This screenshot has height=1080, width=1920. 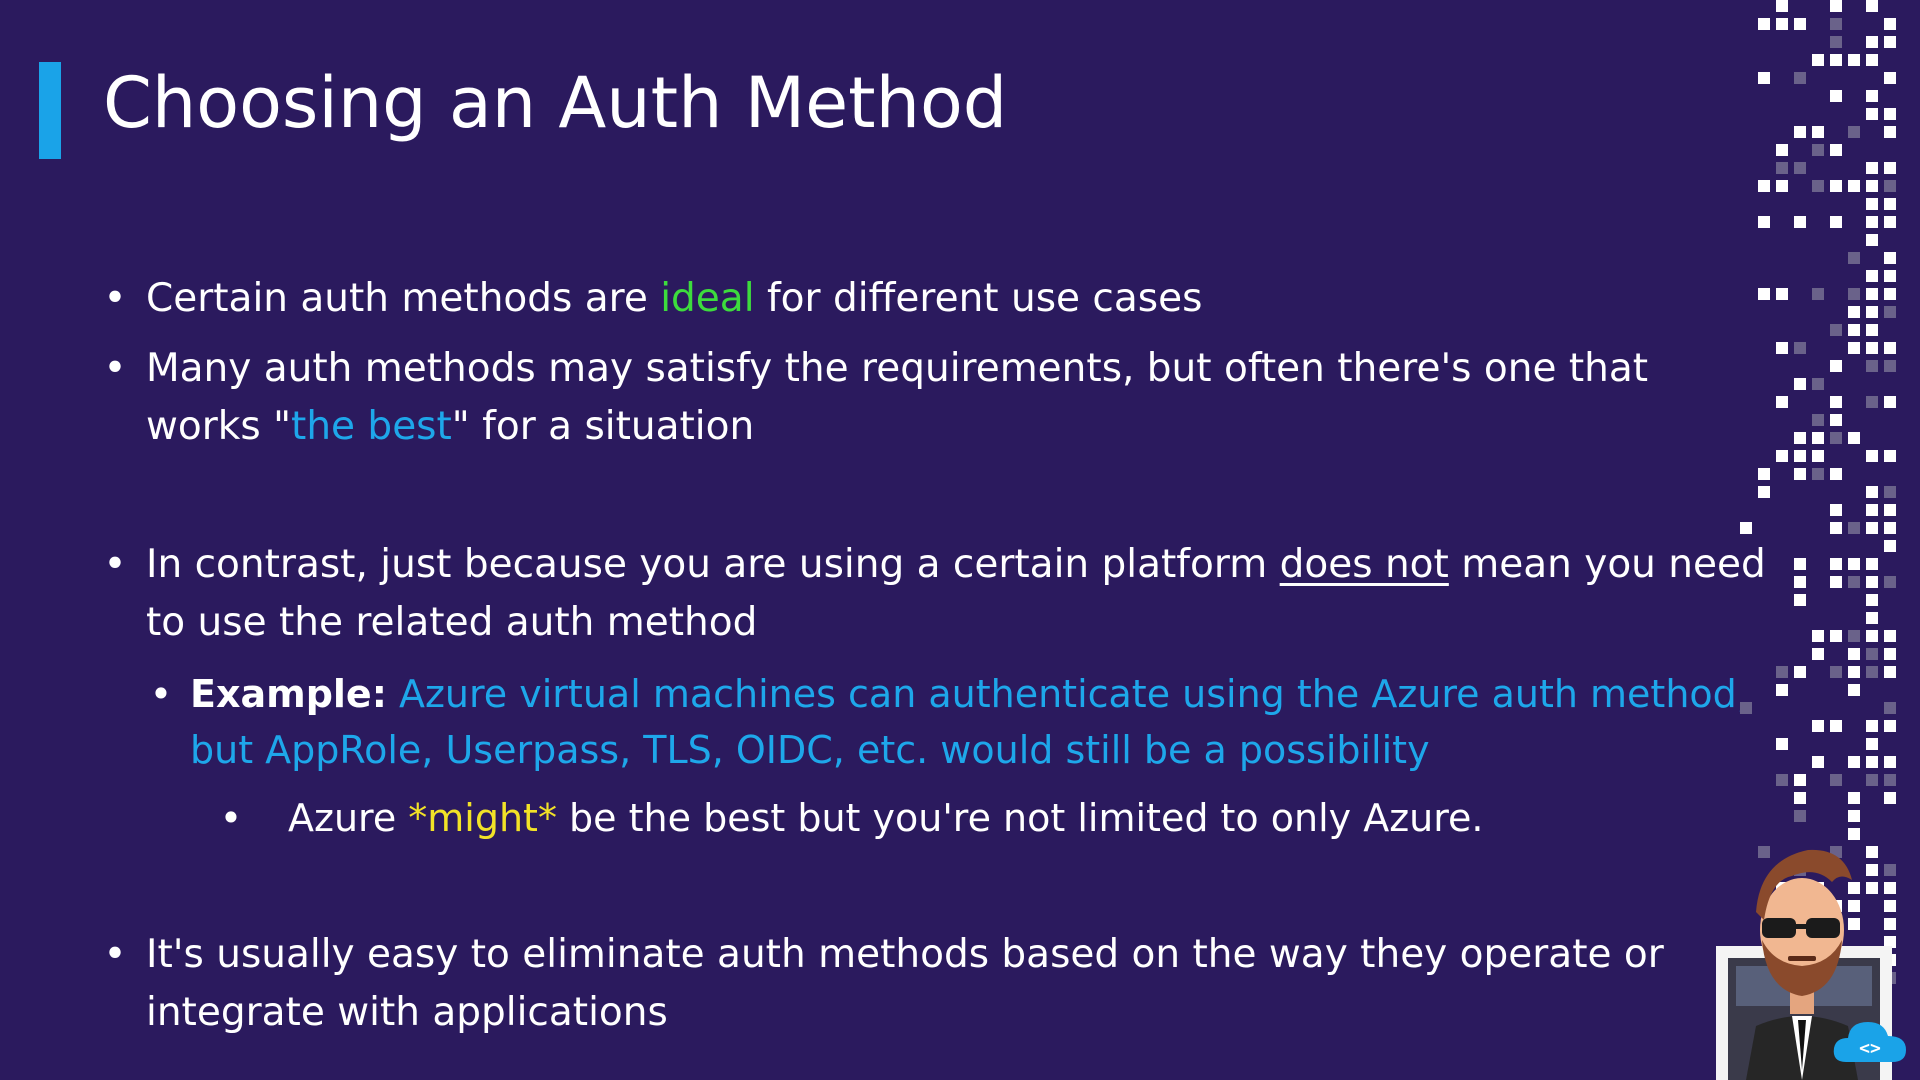 I want to click on cloud-code-logo-icon: <>, so click(x=1869, y=1042).